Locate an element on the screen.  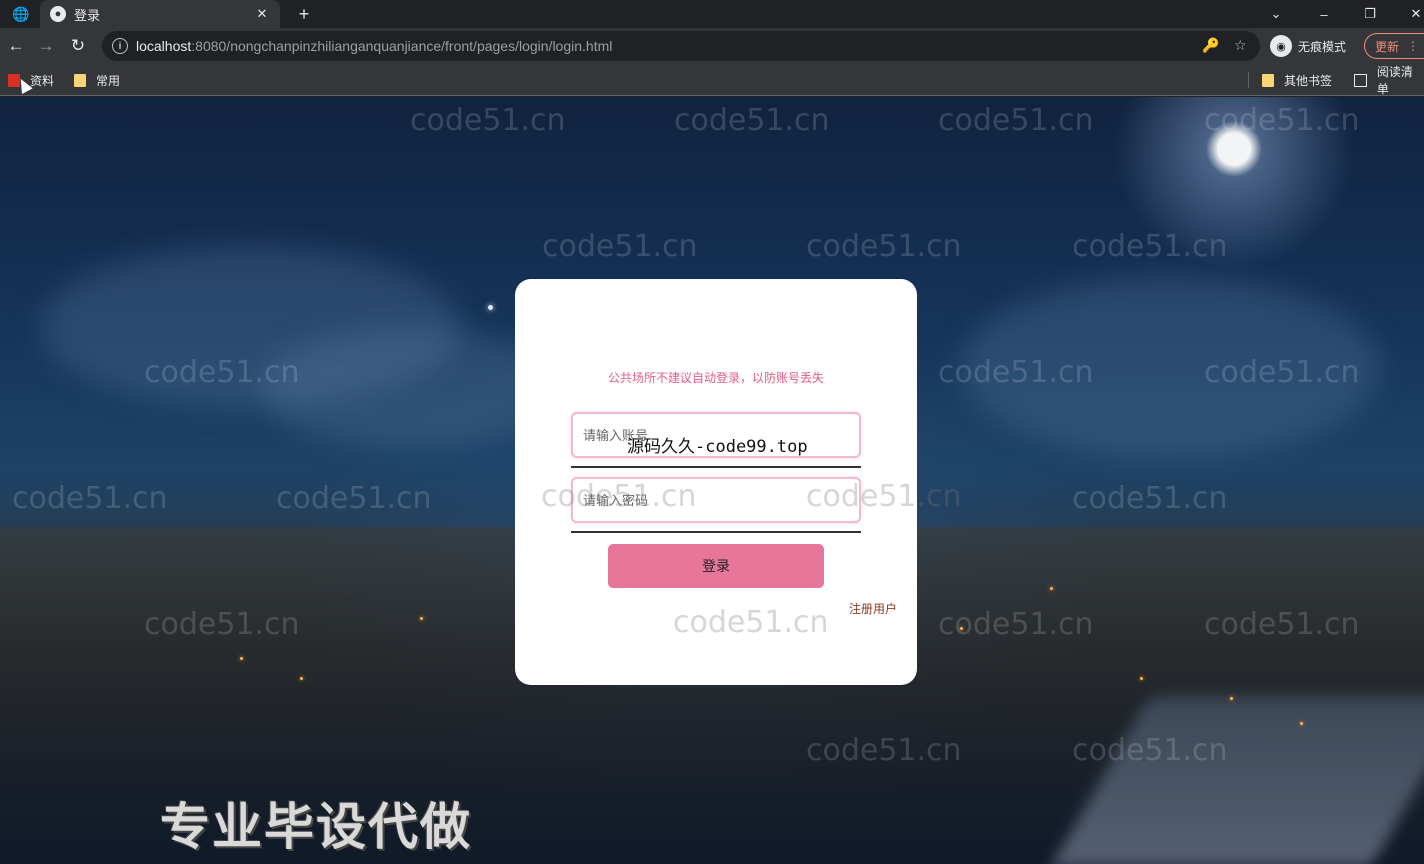
url-host: localhost is located at coordinates (164, 46).